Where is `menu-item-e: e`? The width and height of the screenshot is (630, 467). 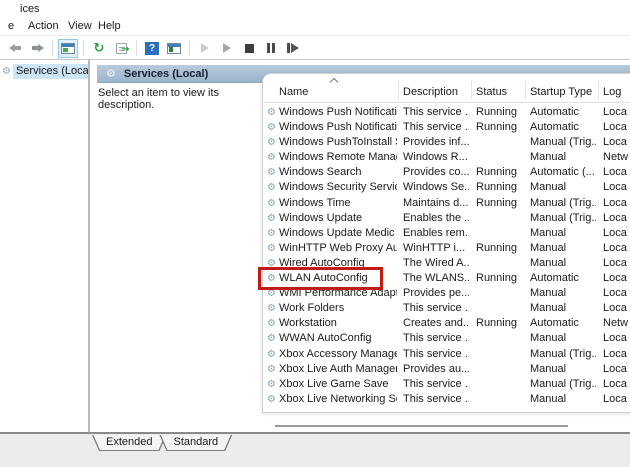
menu-item-e: e is located at coordinates (11, 26).